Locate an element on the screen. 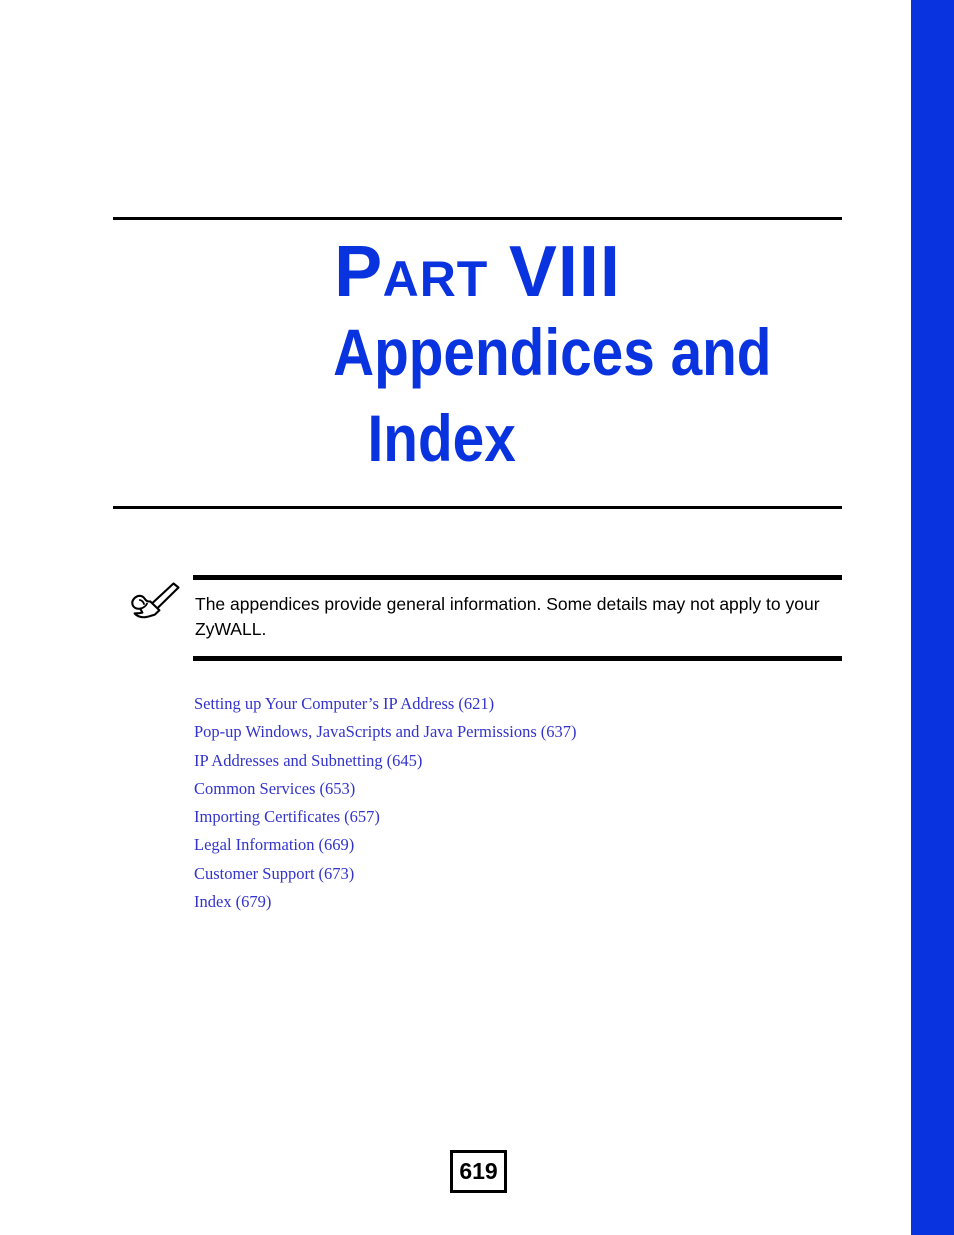  link-label: Customer Support is located at coordinates (254, 873).